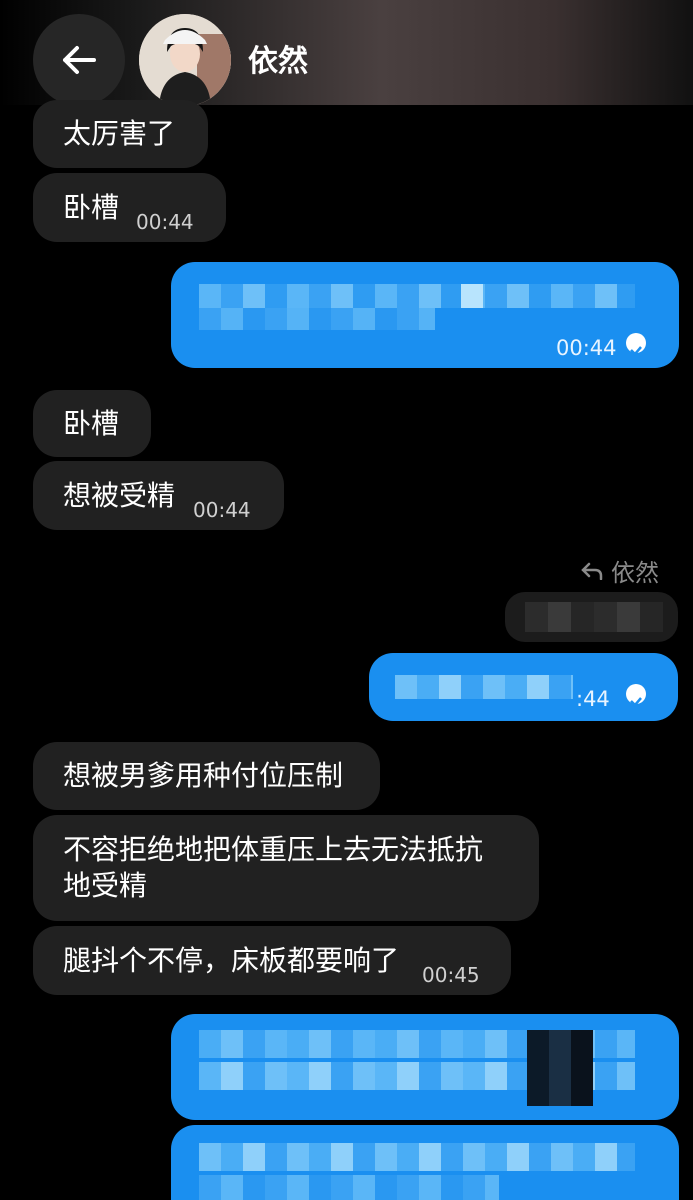 This screenshot has height=1200, width=693. What do you see at coordinates (593, 699) in the screenshot?
I see `message-time: :44` at bounding box center [593, 699].